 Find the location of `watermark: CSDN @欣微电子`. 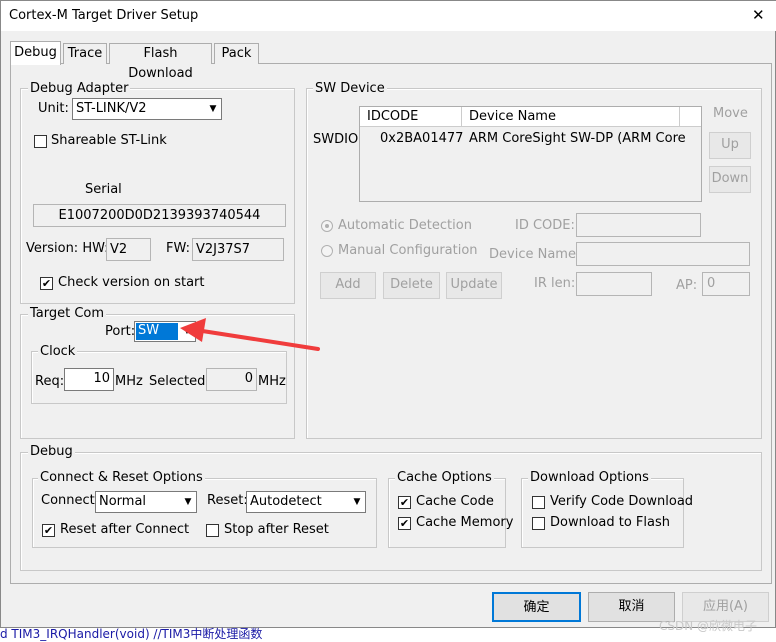

watermark: CSDN @欣微电子 is located at coordinates (708, 626).